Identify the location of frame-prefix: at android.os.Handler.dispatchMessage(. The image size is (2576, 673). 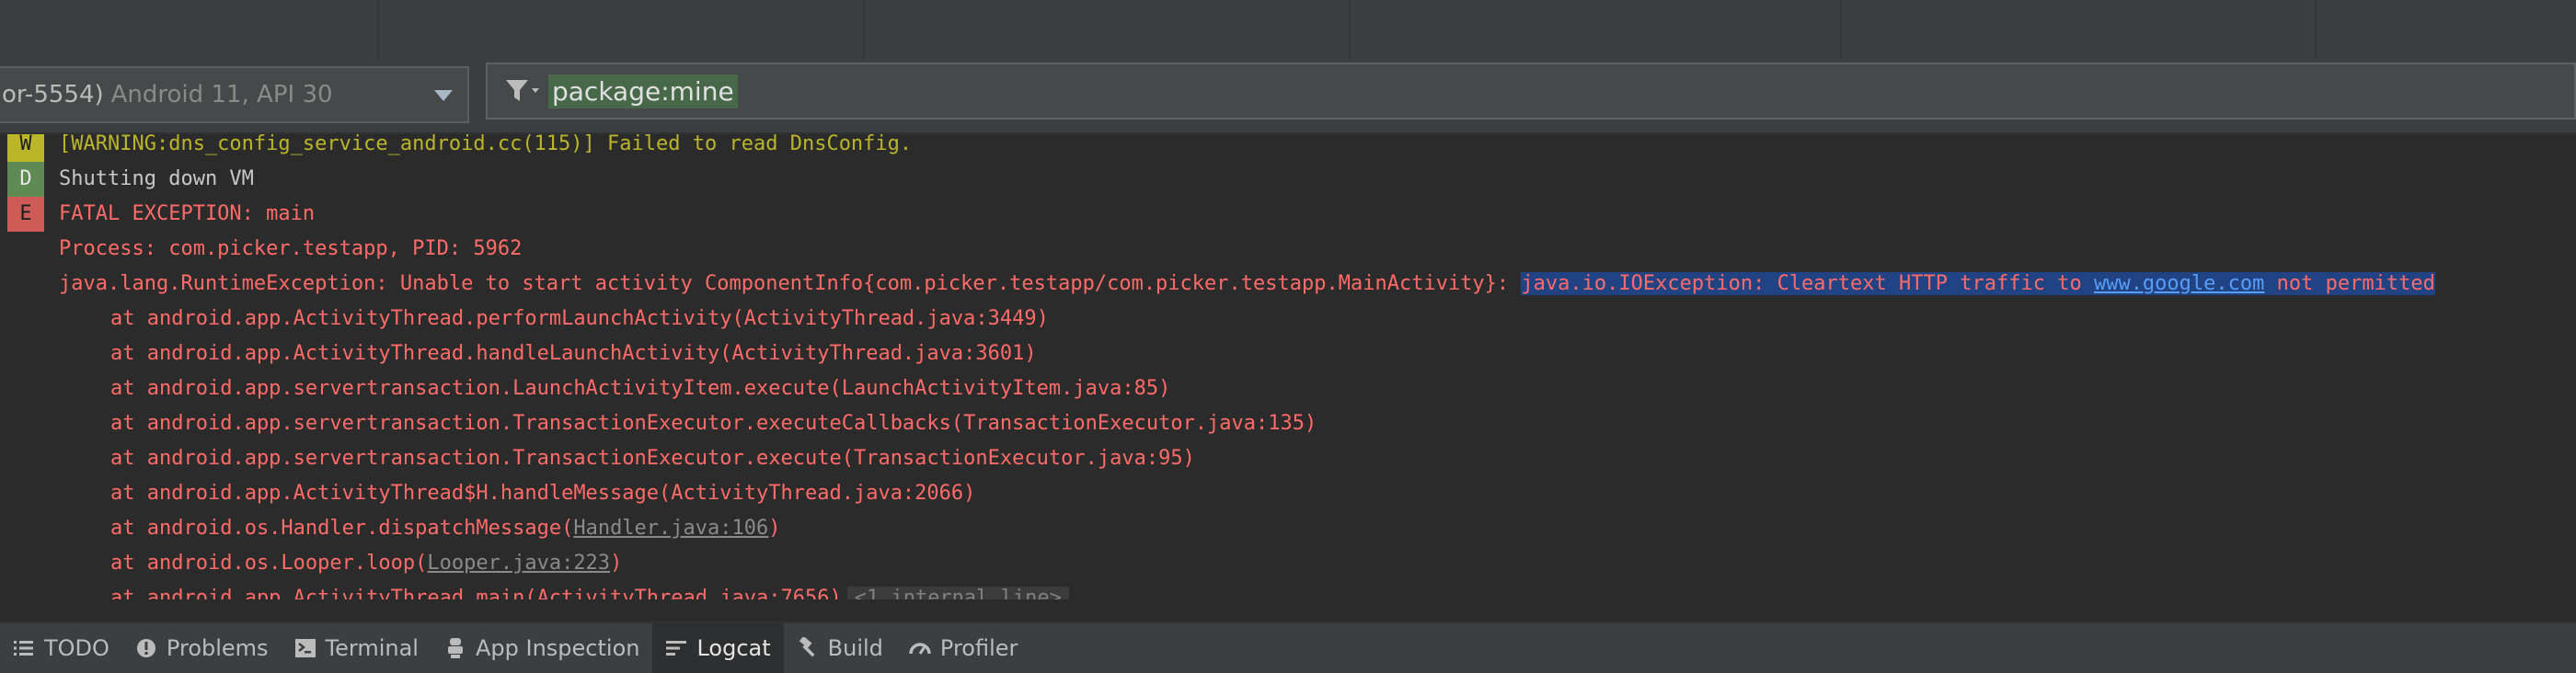
(342, 528).